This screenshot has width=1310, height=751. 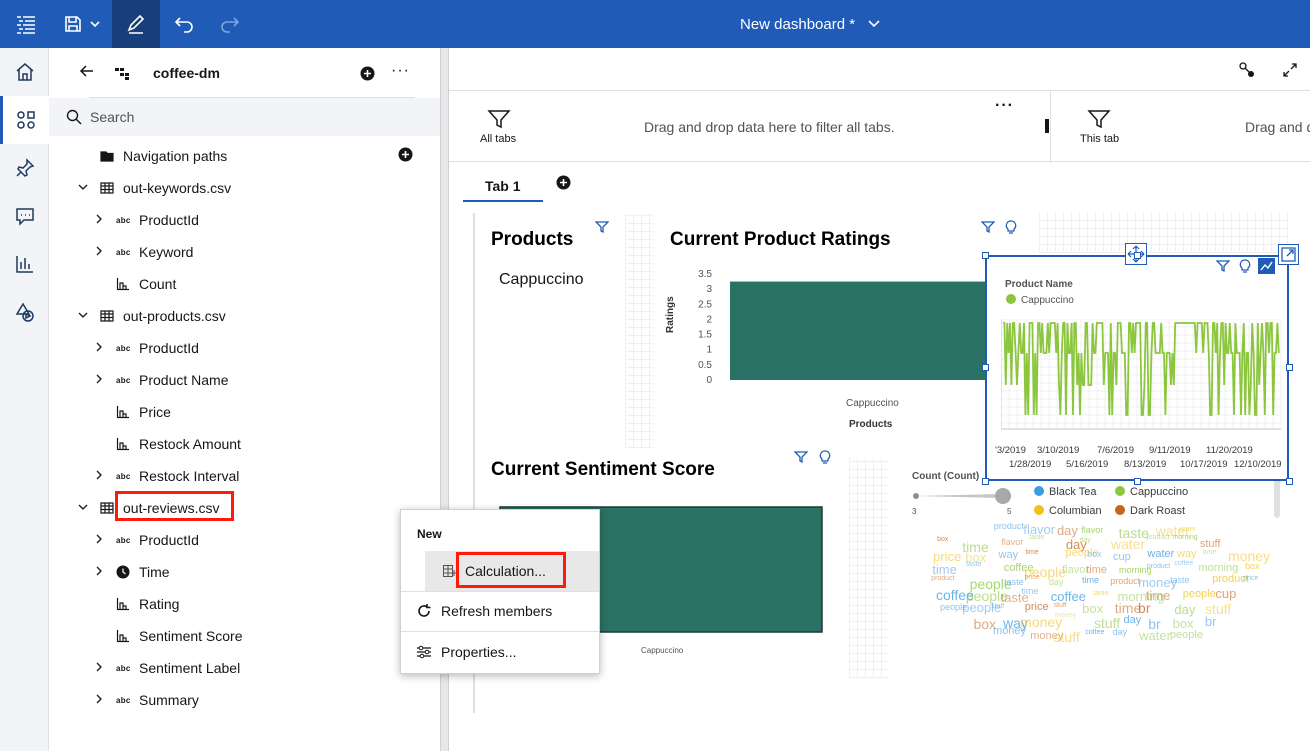 What do you see at coordinates (500, 611) in the screenshot?
I see `refresh-members-menu-item: Refresh members` at bounding box center [500, 611].